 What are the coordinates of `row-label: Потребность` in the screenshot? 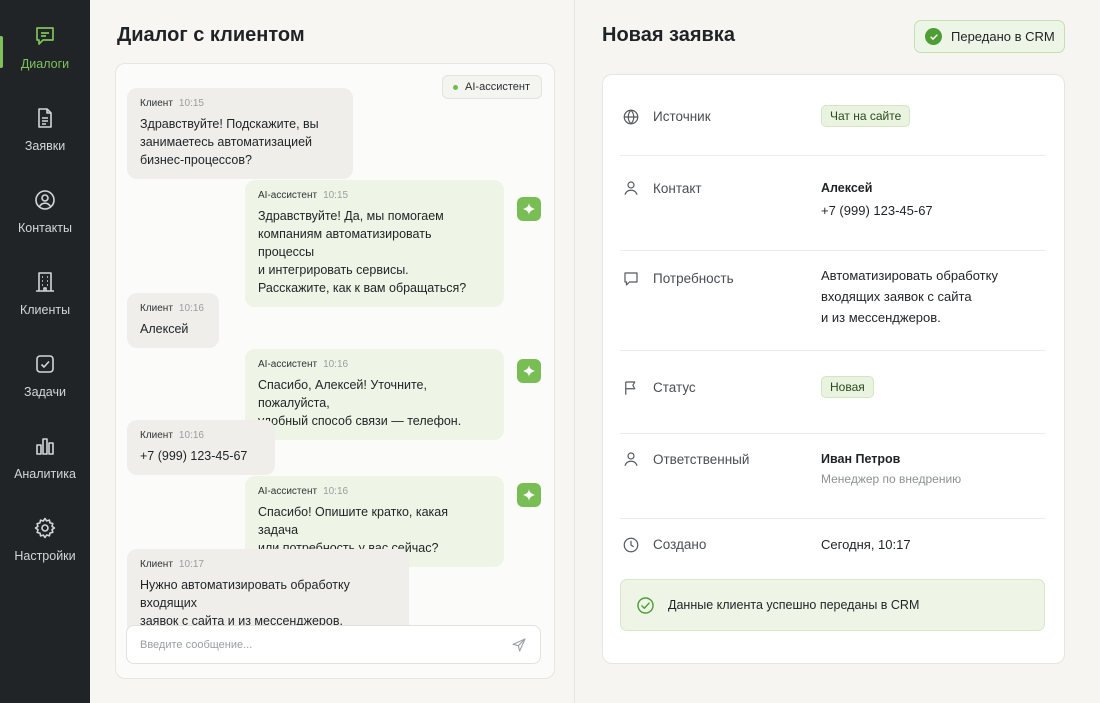 It's located at (693, 278).